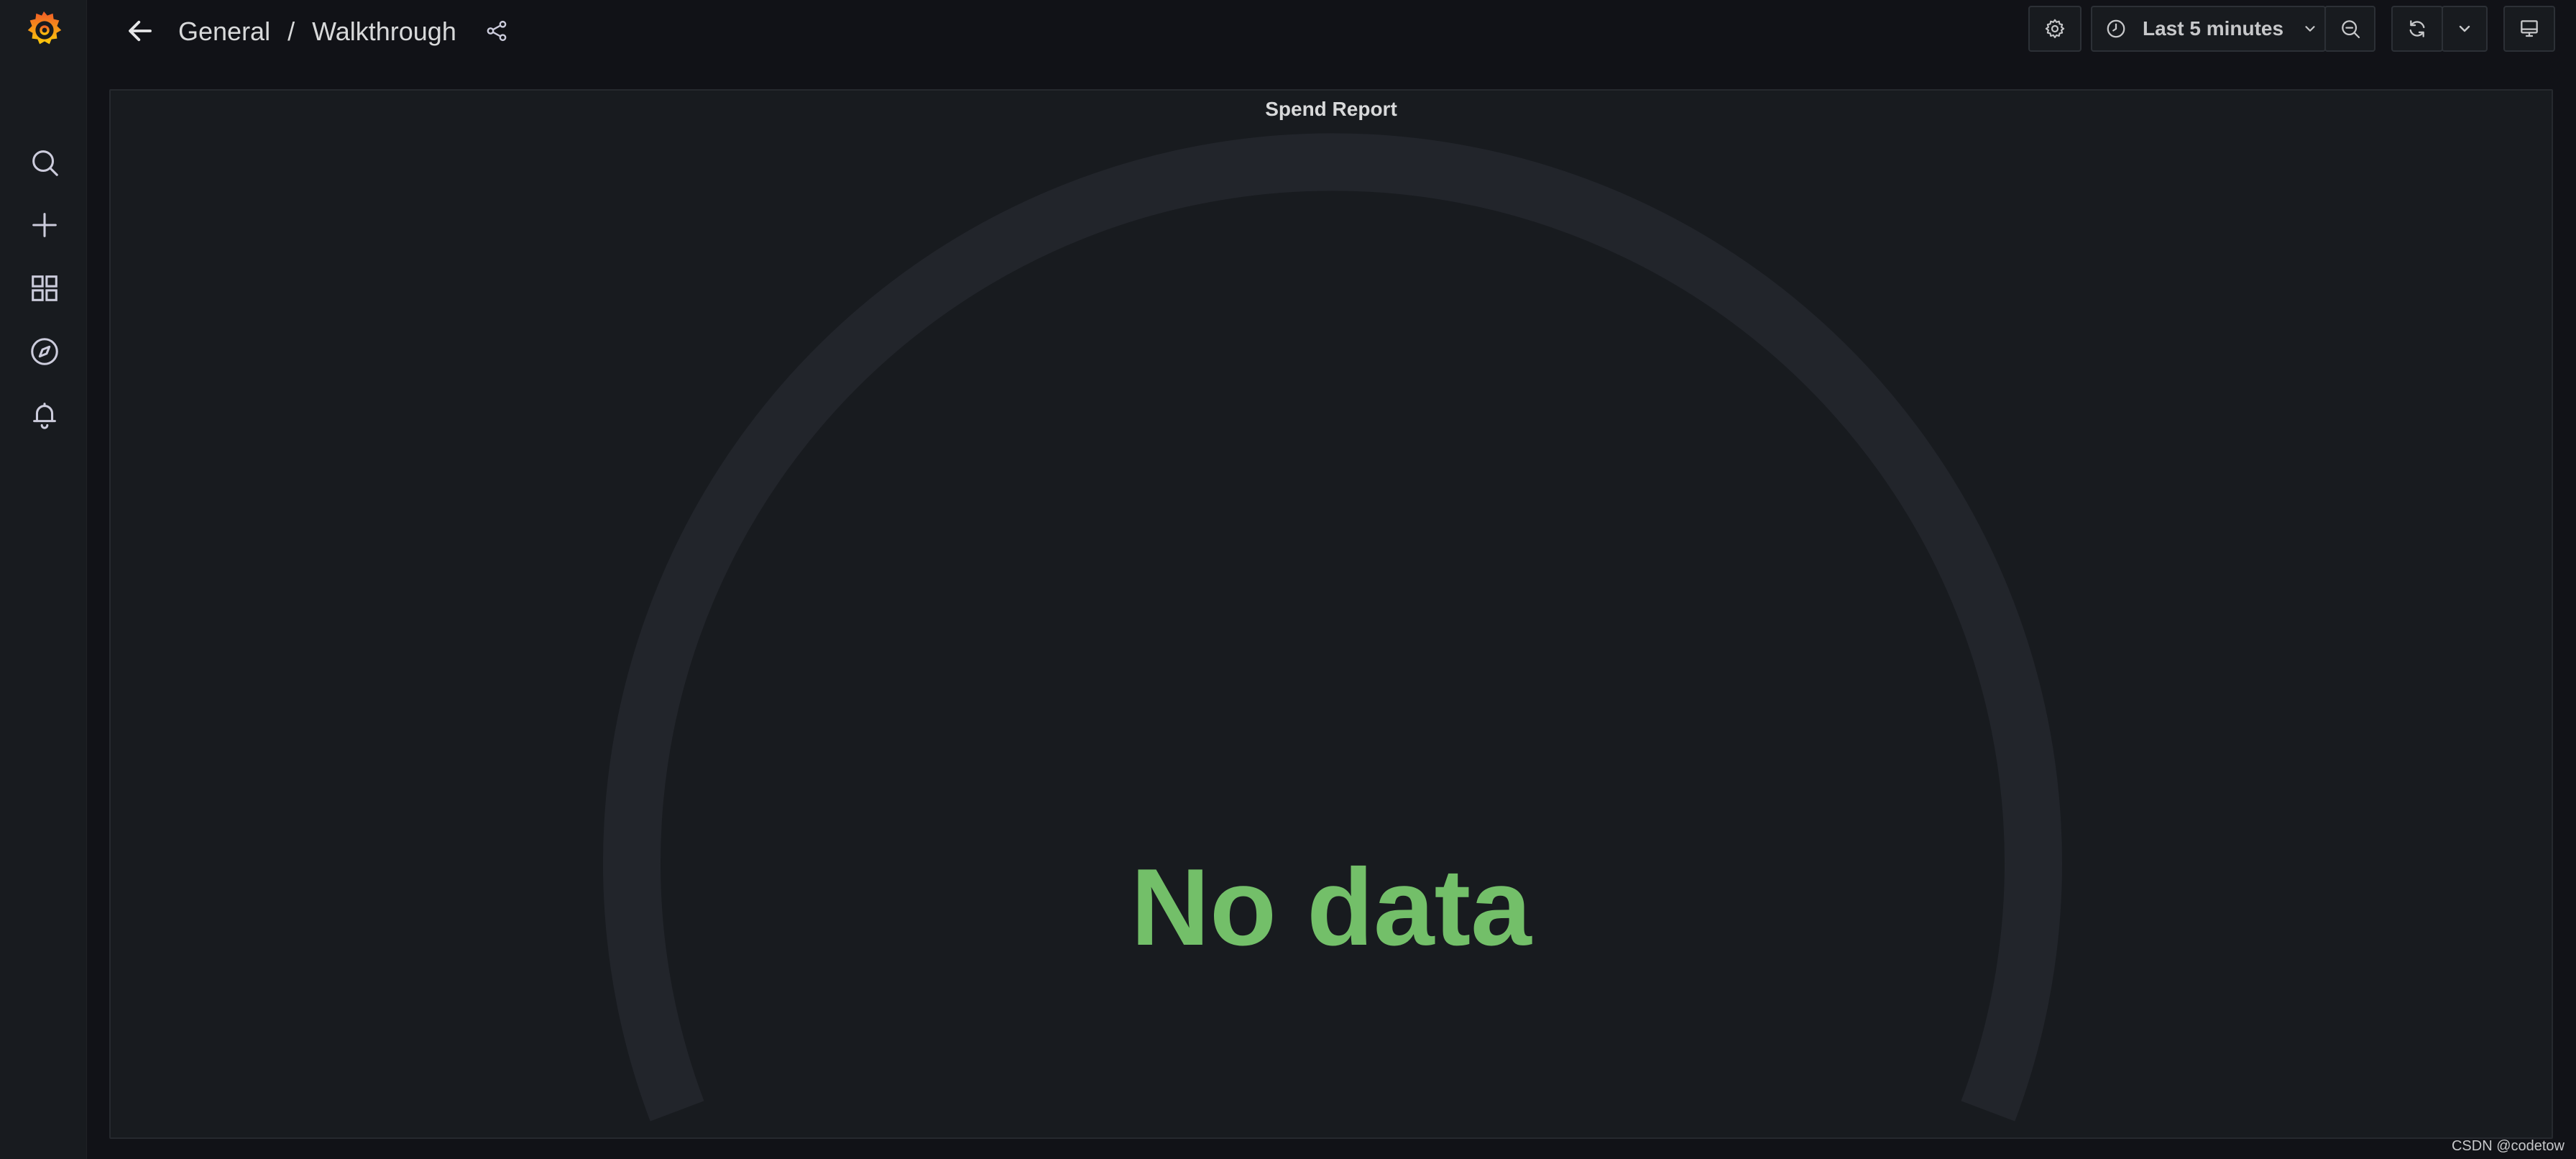 The image size is (2576, 1159). Describe the element at coordinates (2213, 28) in the screenshot. I see `time-range-label: Last 5 minutes` at that location.